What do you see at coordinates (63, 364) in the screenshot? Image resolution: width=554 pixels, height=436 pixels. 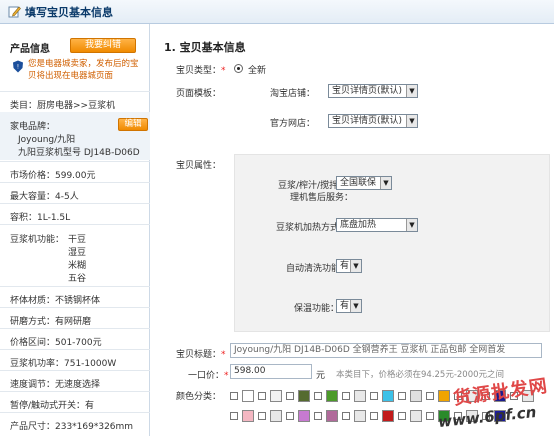 I see `power: 豆浆机功率：751-1000W` at bounding box center [63, 364].